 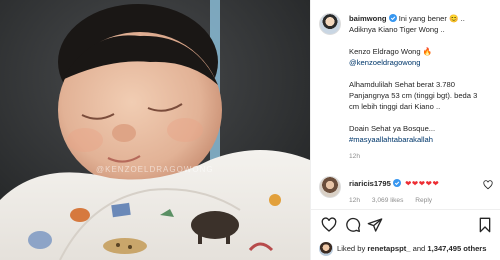 What do you see at coordinates (488, 185) in the screenshot?
I see `comment-heart-icon` at bounding box center [488, 185].